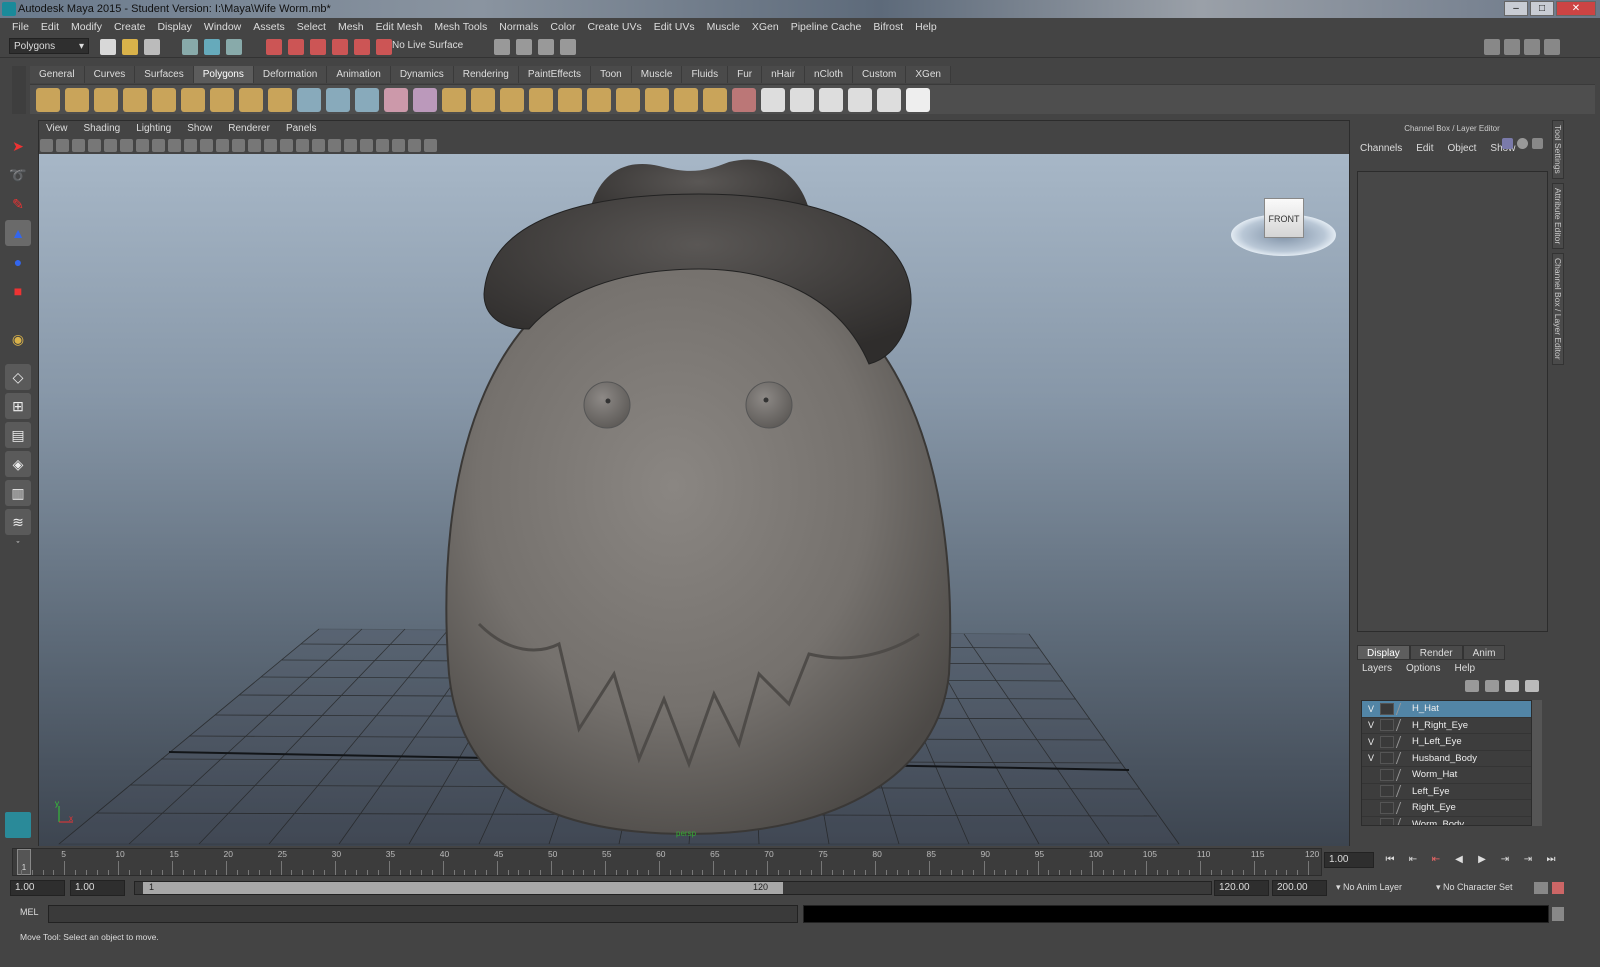  I want to click on ipr-render-icon, so click(546, 47).